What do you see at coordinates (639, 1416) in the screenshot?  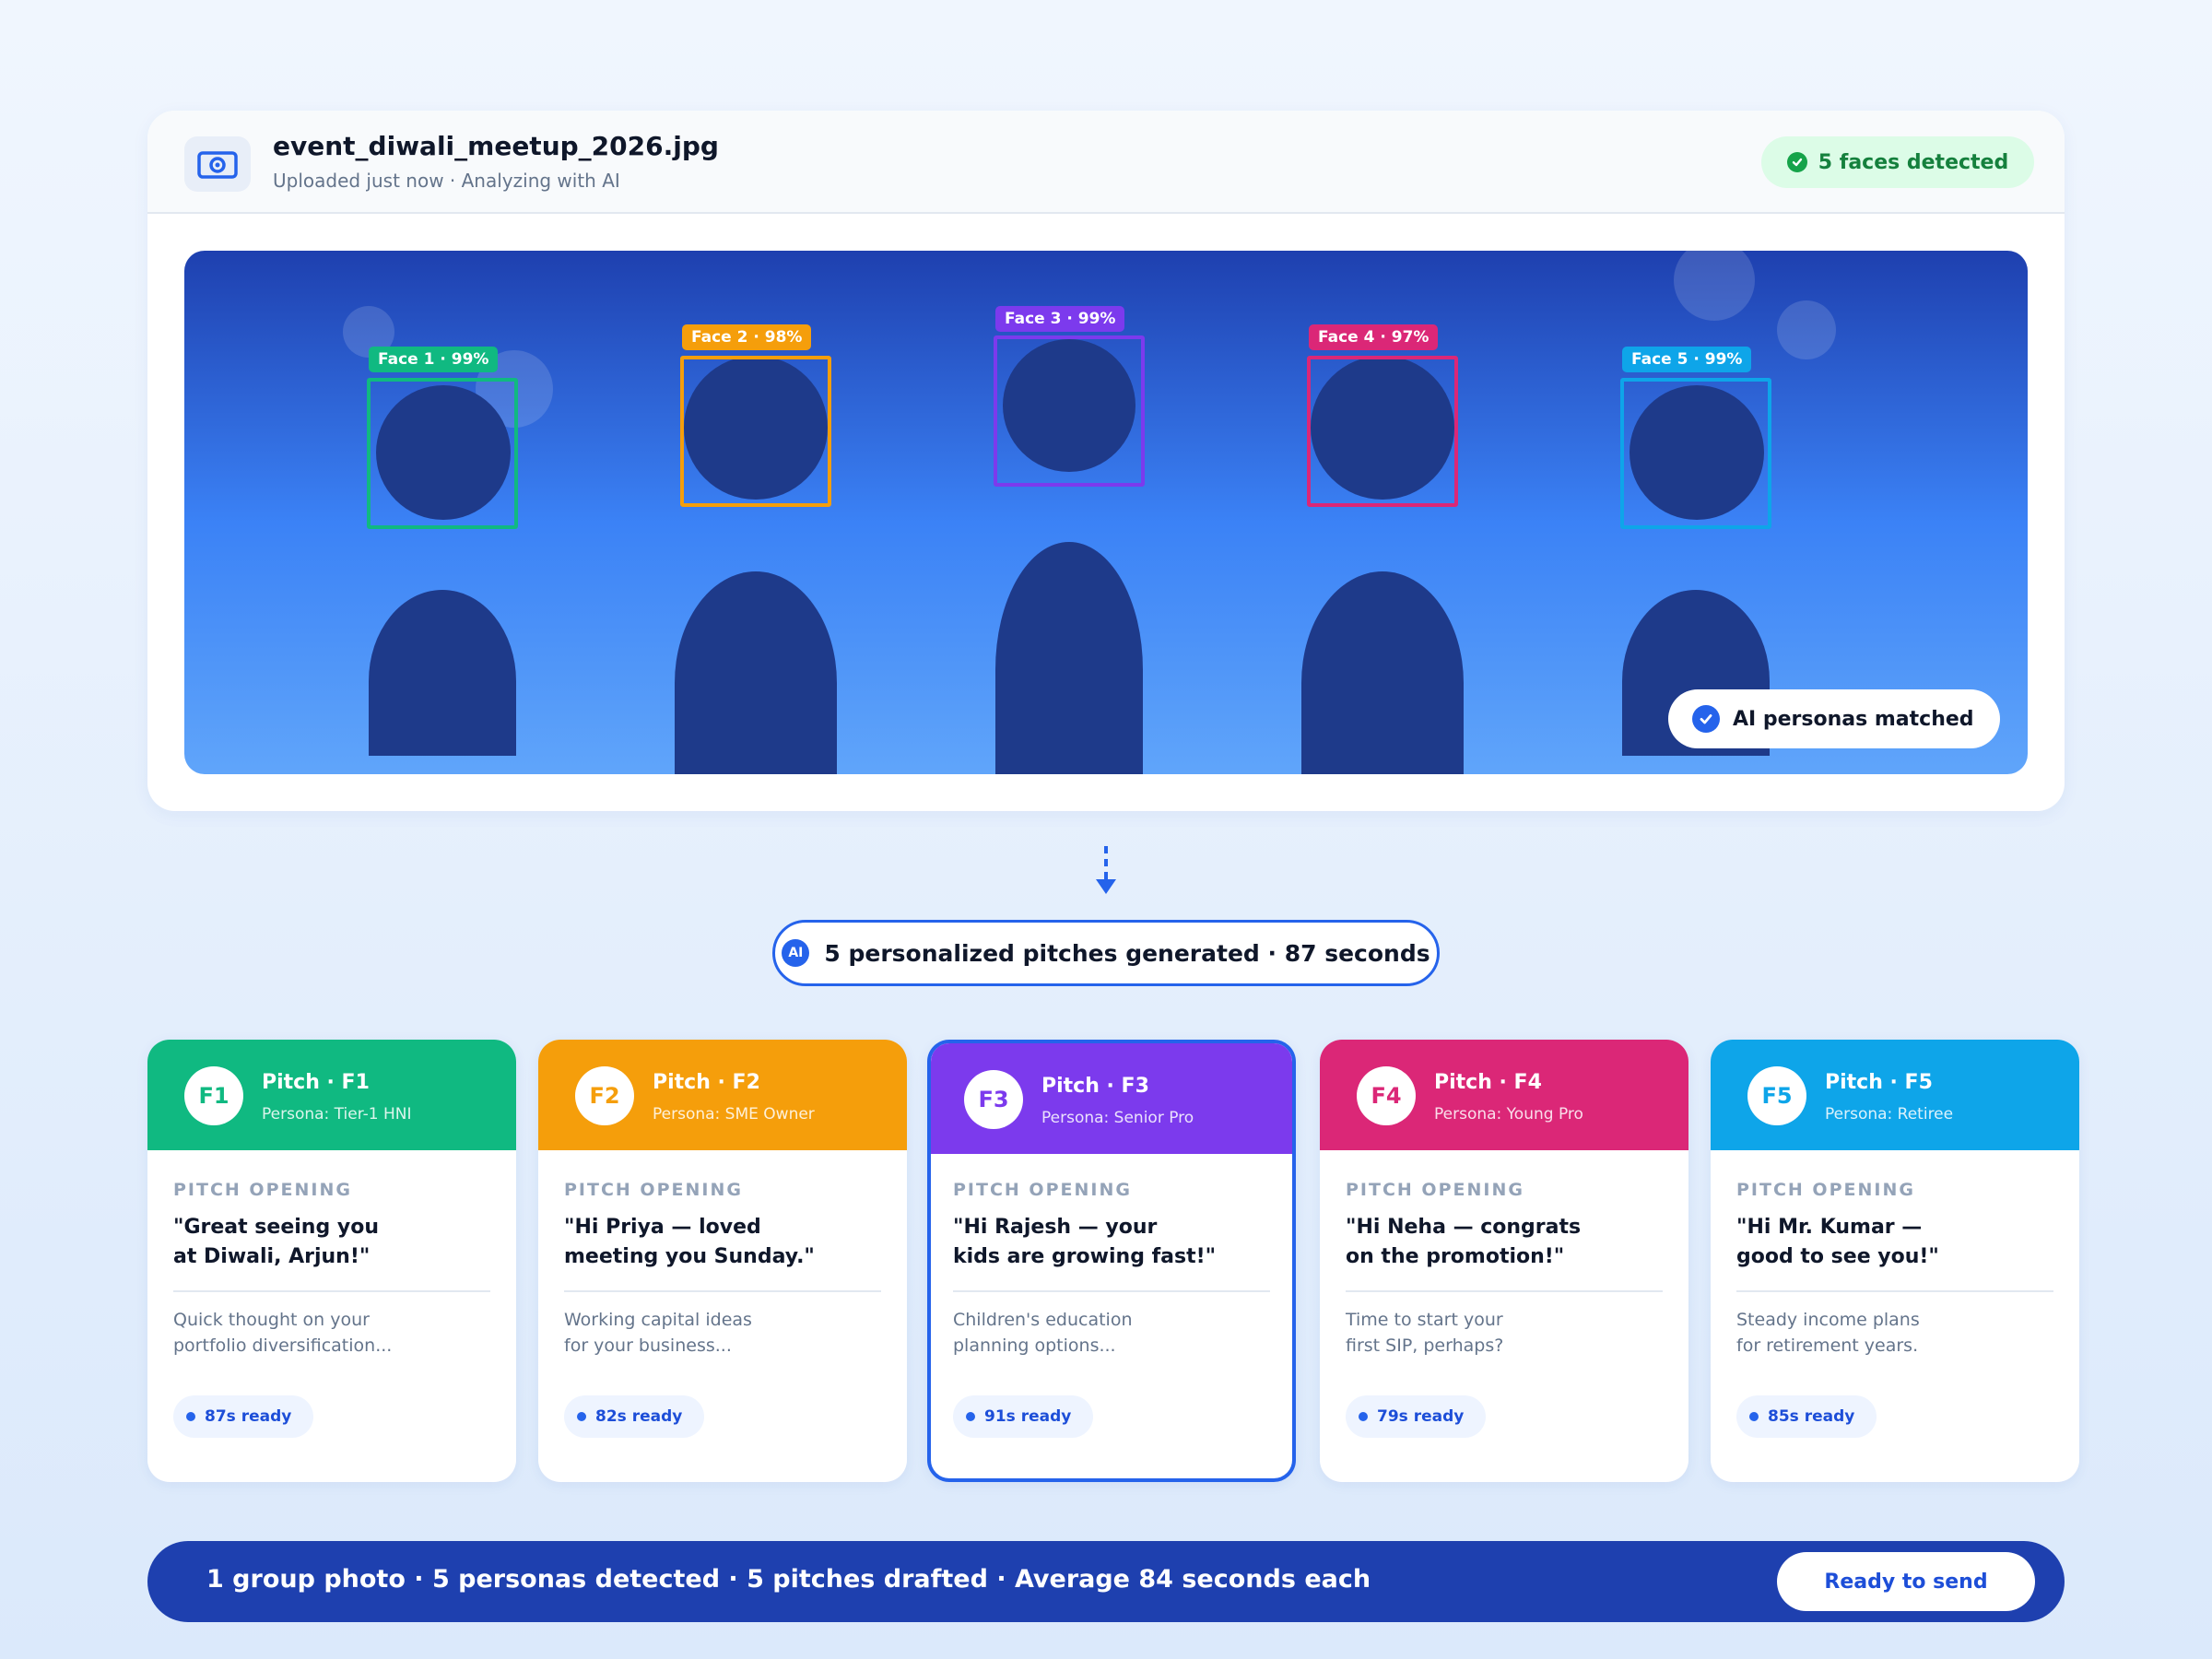 I see `ready-text: 82s ready` at bounding box center [639, 1416].